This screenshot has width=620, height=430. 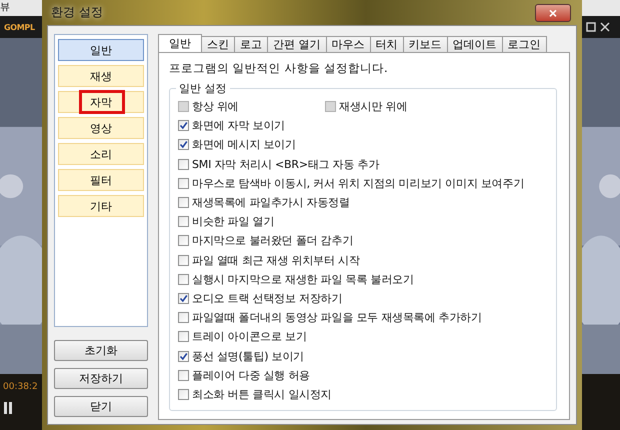 What do you see at coordinates (101, 102) in the screenshot?
I see `category-item: 자막` at bounding box center [101, 102].